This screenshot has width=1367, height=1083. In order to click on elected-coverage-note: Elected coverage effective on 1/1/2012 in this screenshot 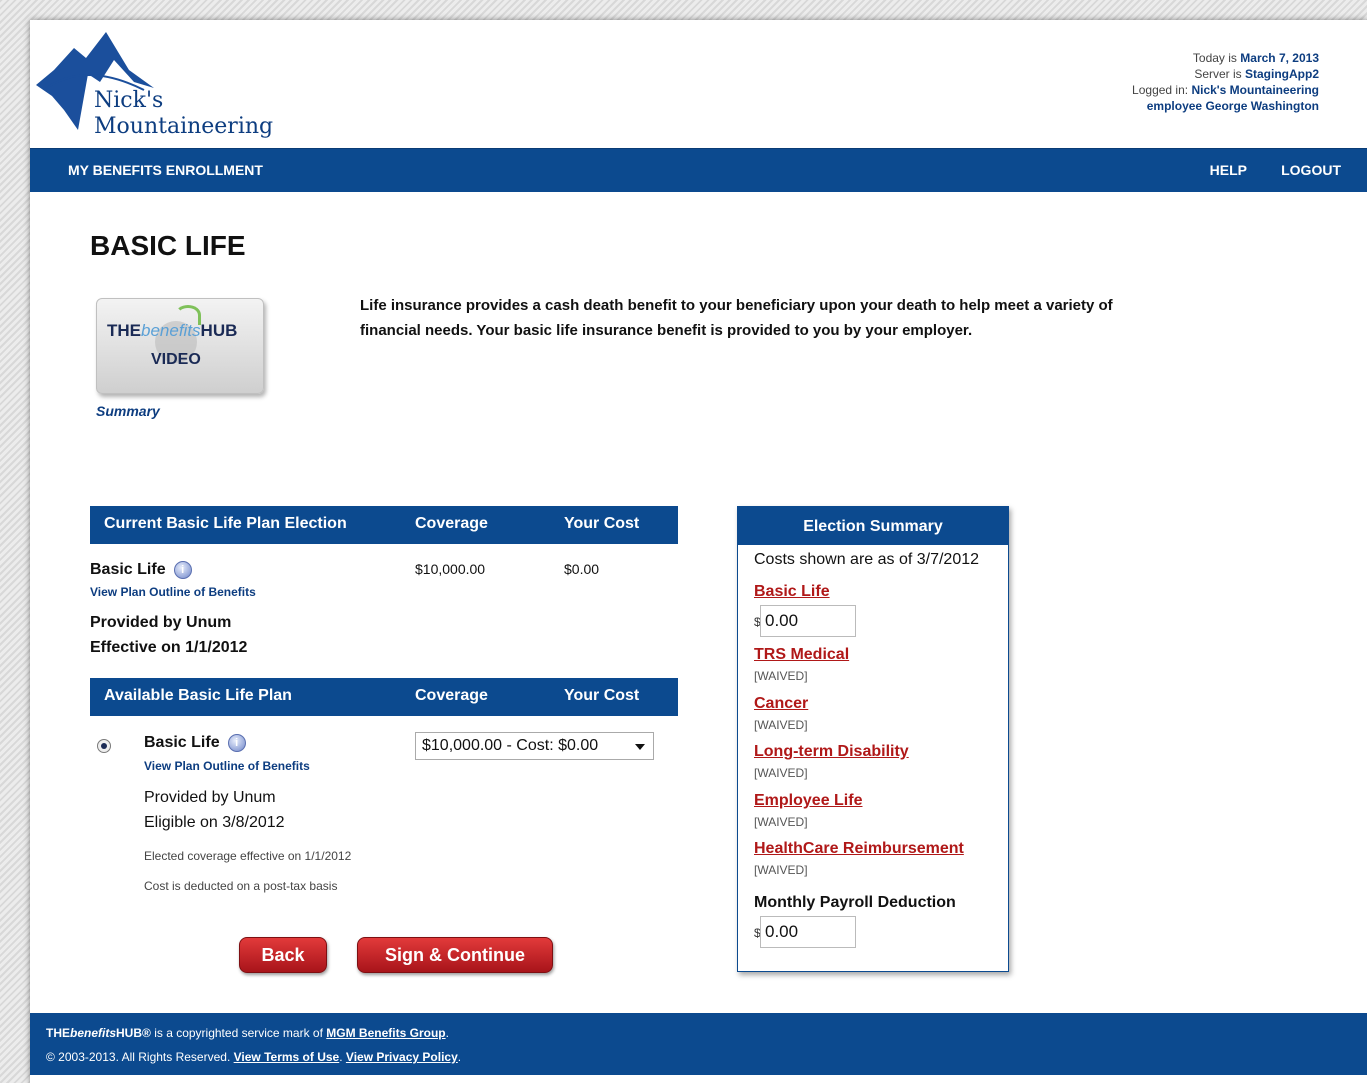, I will do `click(248, 856)`.